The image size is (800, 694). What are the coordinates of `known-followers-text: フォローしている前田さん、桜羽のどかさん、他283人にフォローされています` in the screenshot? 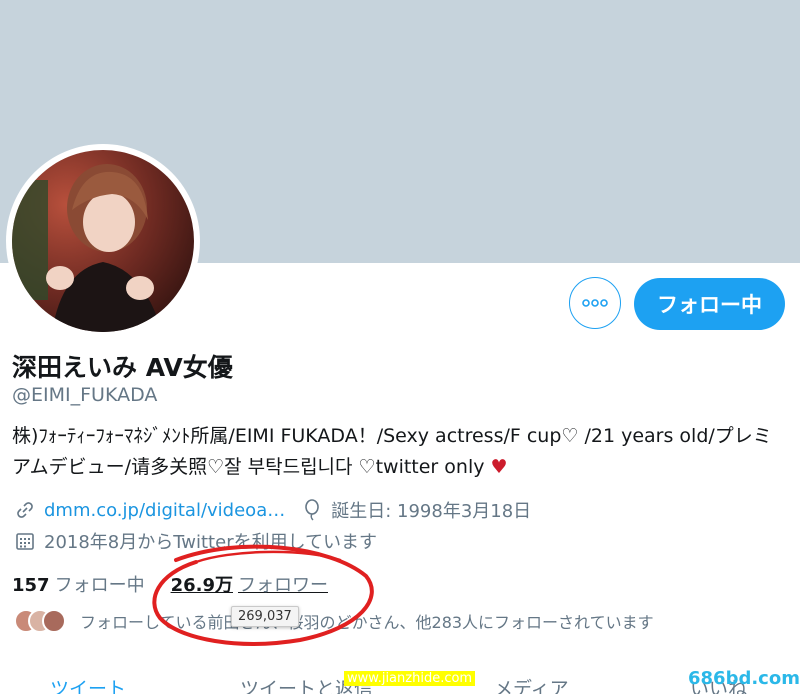 It's located at (367, 622).